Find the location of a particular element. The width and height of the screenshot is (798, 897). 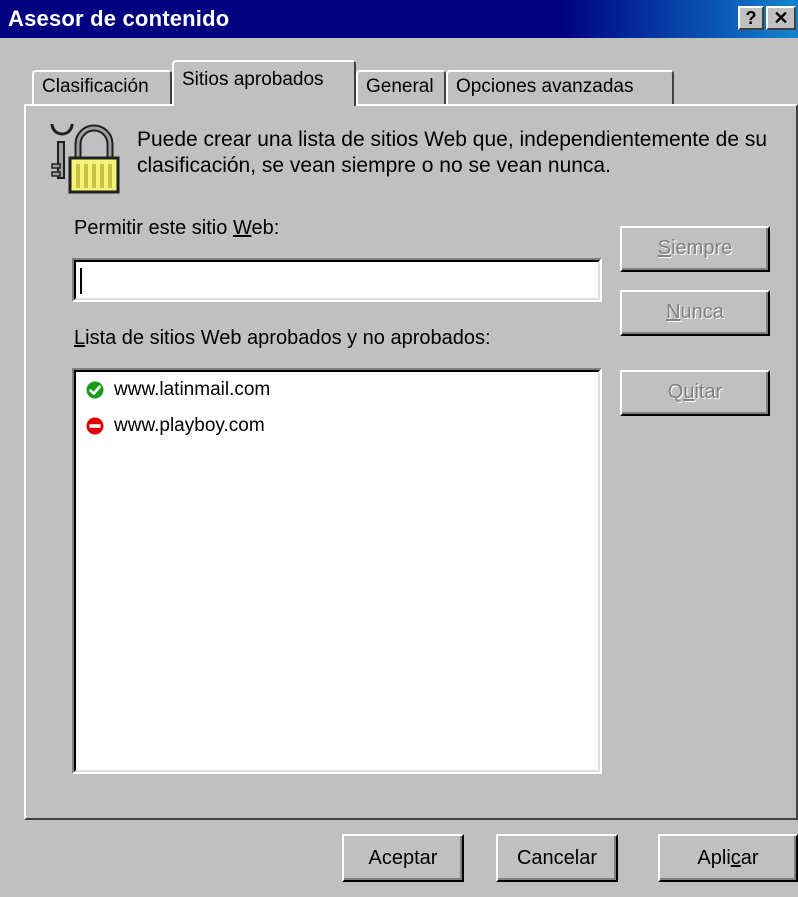

never-button: Nunca is located at coordinates (695, 313).